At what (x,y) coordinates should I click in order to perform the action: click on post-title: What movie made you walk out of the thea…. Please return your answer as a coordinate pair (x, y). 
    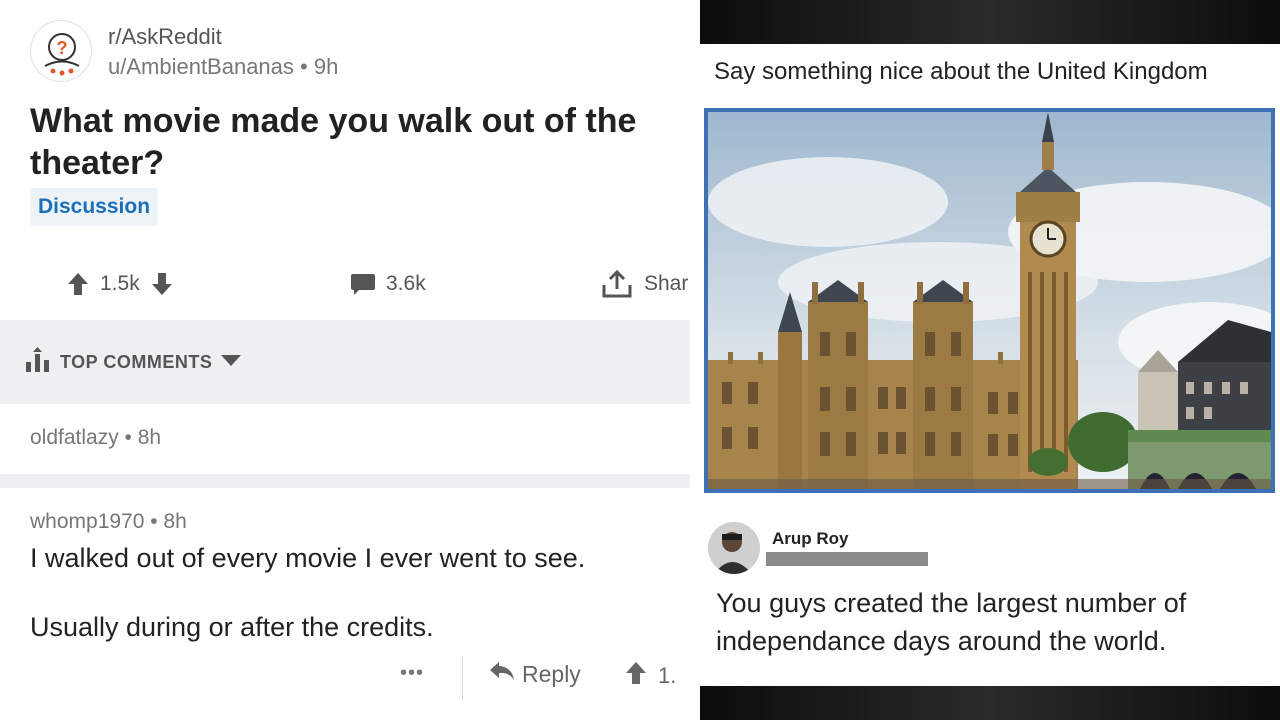
    Looking at the image, I should click on (360, 142).